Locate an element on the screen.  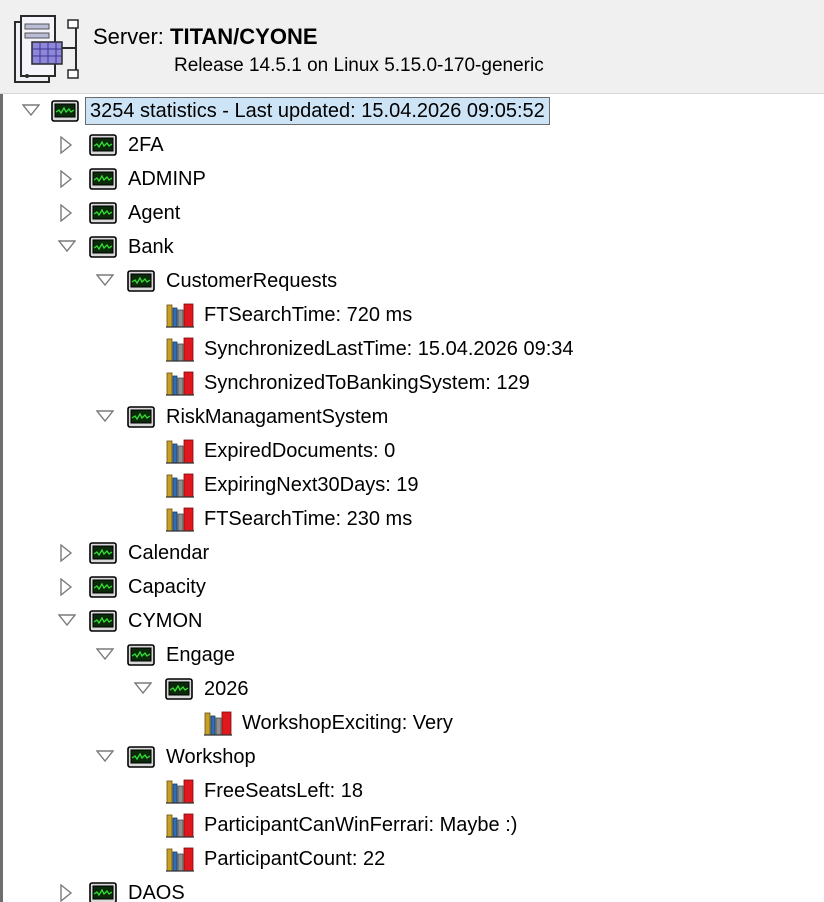
tree-row-stat: ExpiringNext30Days: 19 is located at coordinates (413, 485).